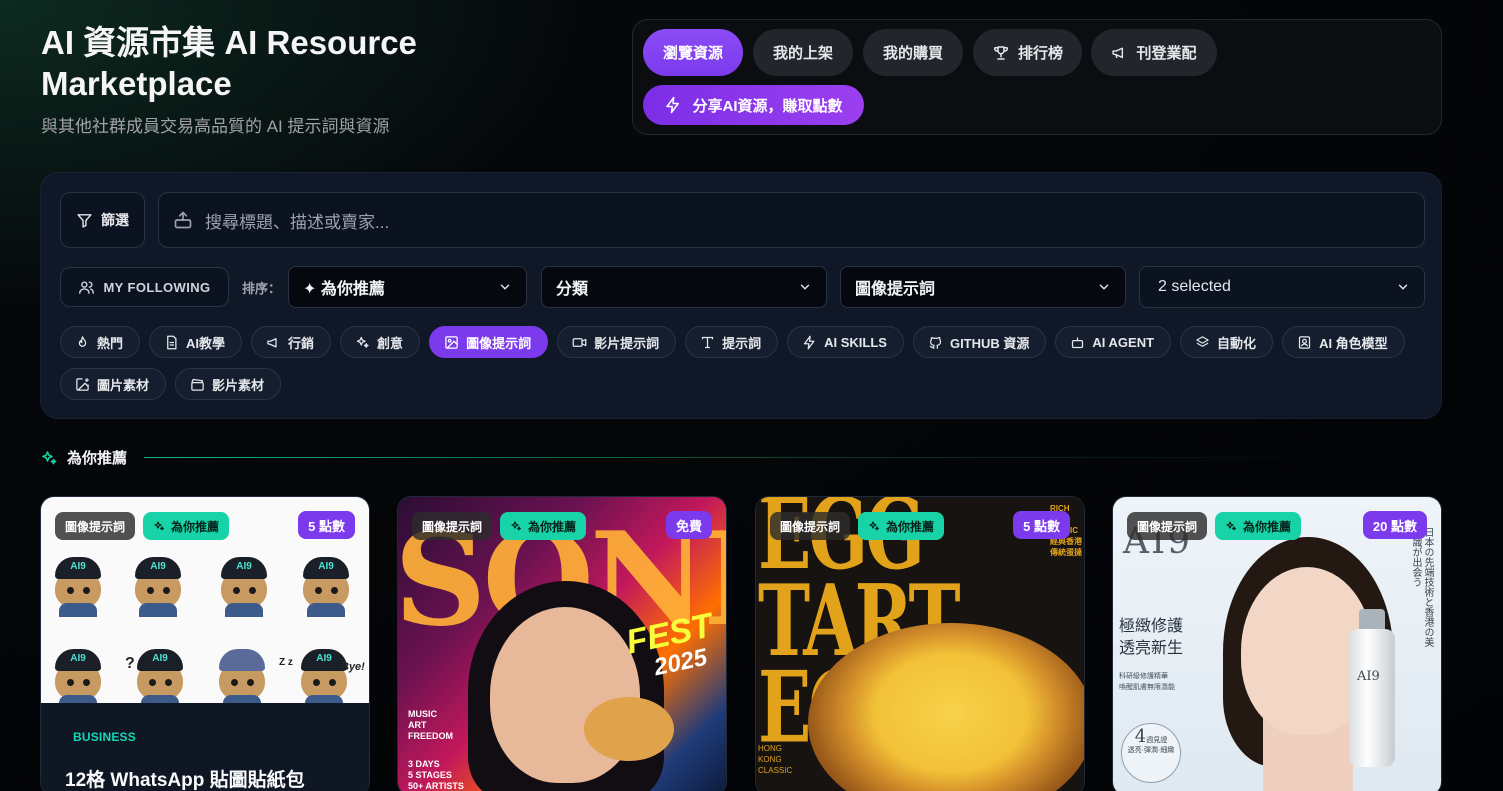 This screenshot has width=1503, height=791. What do you see at coordinates (102, 220) in the screenshot?
I see `filter-button: 篩選` at bounding box center [102, 220].